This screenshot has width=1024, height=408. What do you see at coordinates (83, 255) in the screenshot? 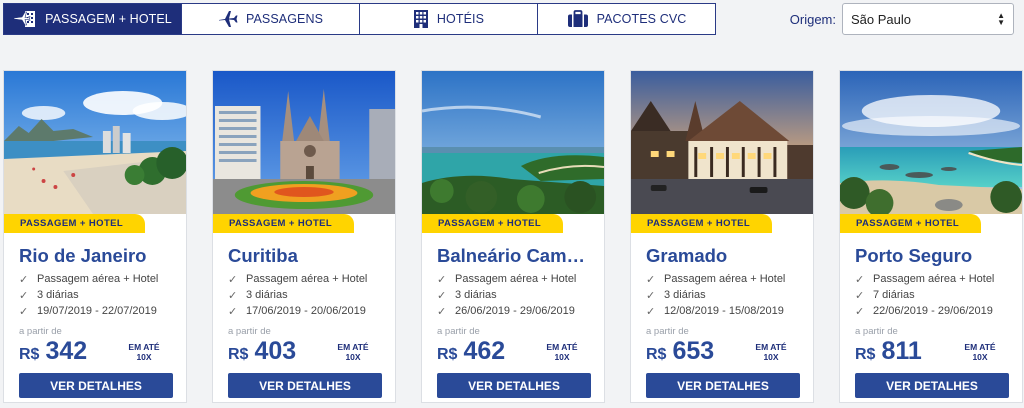
I see `destination-name: Rio de Janeiro` at bounding box center [83, 255].